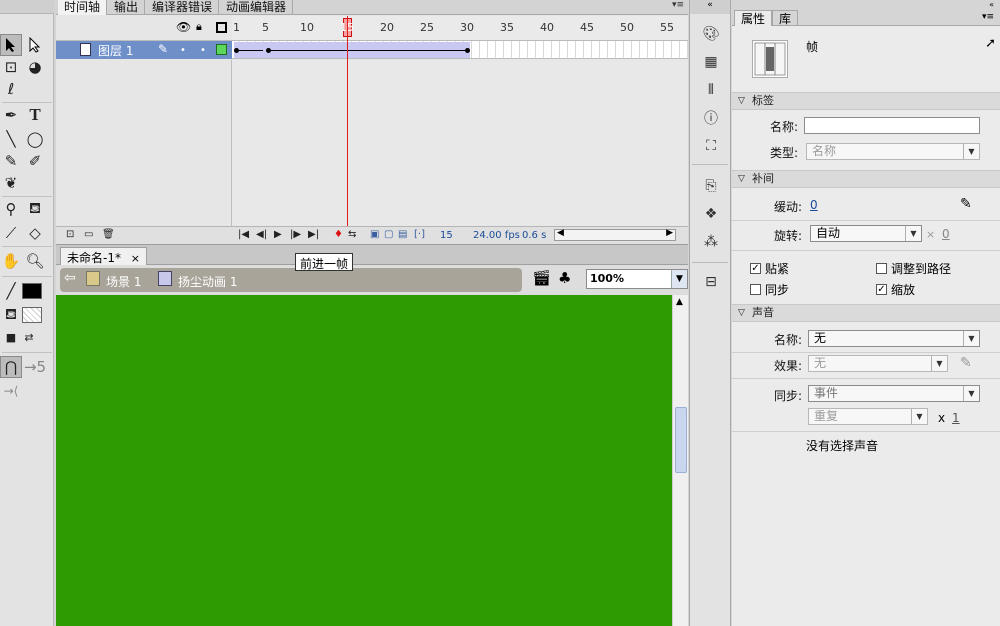 The width and height of the screenshot is (1000, 626). What do you see at coordinates (402, 234) in the screenshot?
I see `edit-multiple-icon: ▤` at bounding box center [402, 234].